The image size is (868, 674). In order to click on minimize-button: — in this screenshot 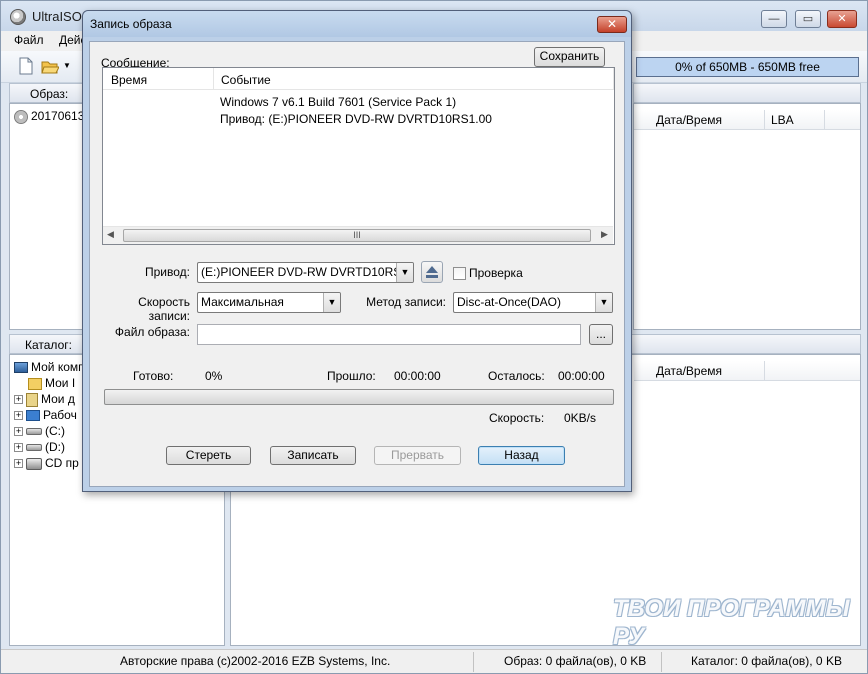, I will do `click(774, 19)`.